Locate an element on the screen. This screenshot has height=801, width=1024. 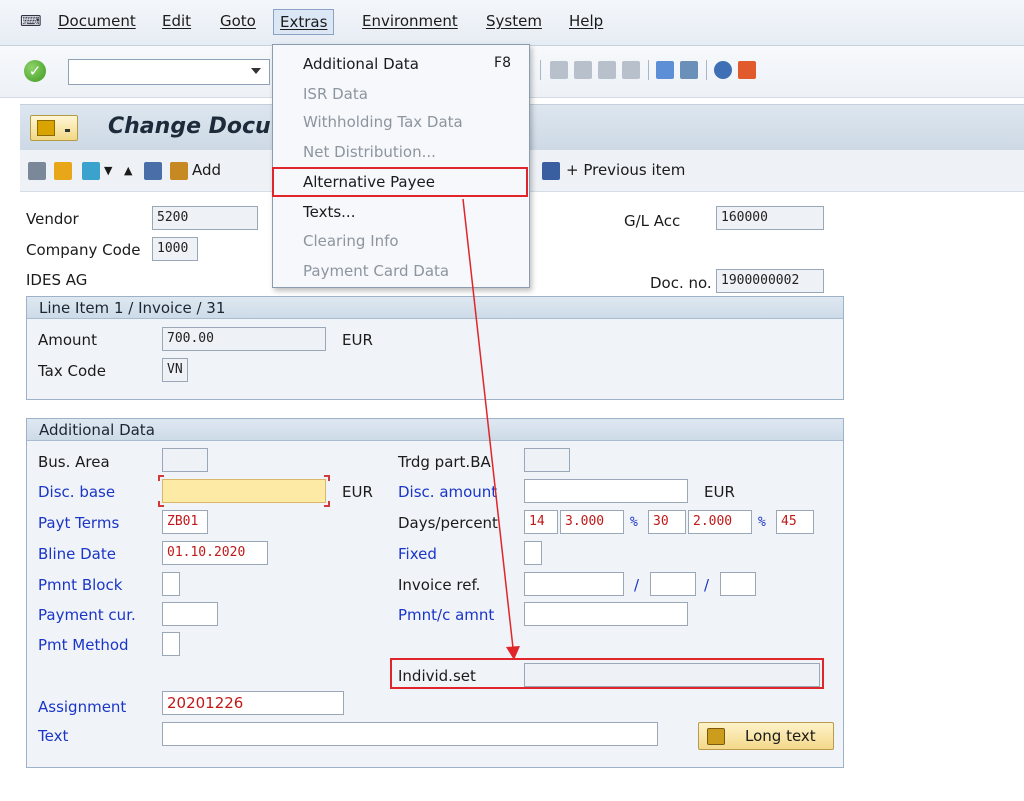
arrow-line is located at coordinates (488, 423).